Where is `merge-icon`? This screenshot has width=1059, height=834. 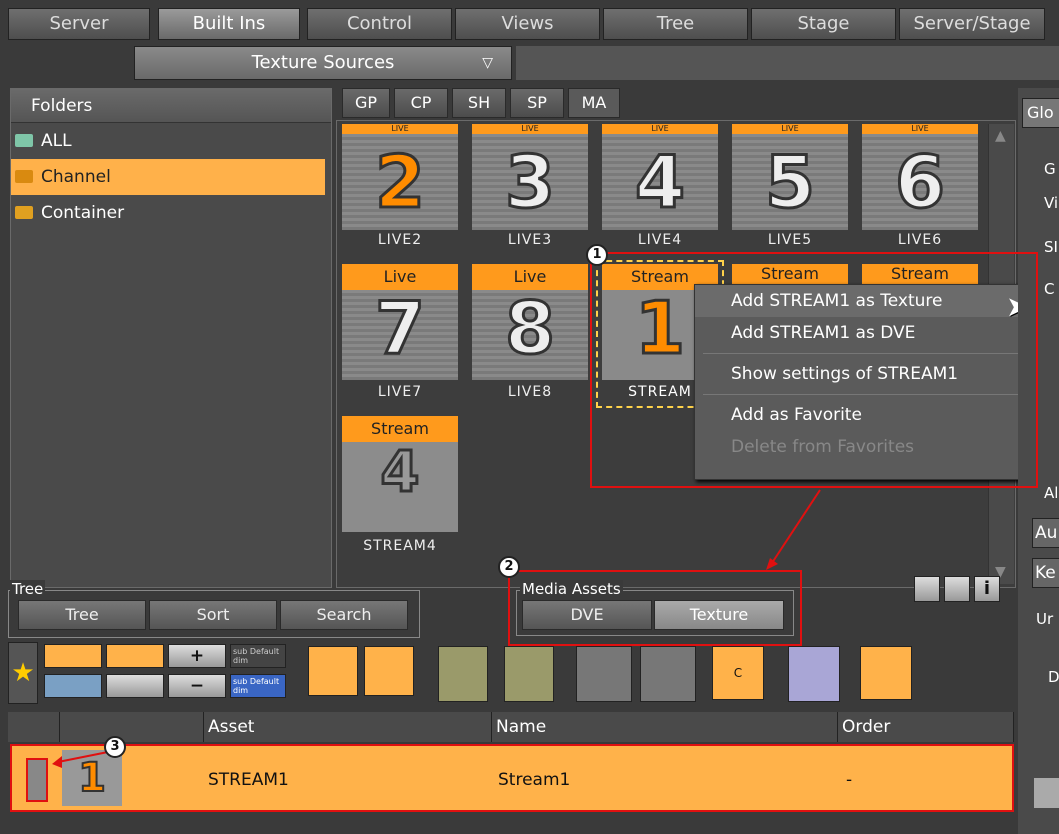 merge-icon is located at coordinates (135, 656).